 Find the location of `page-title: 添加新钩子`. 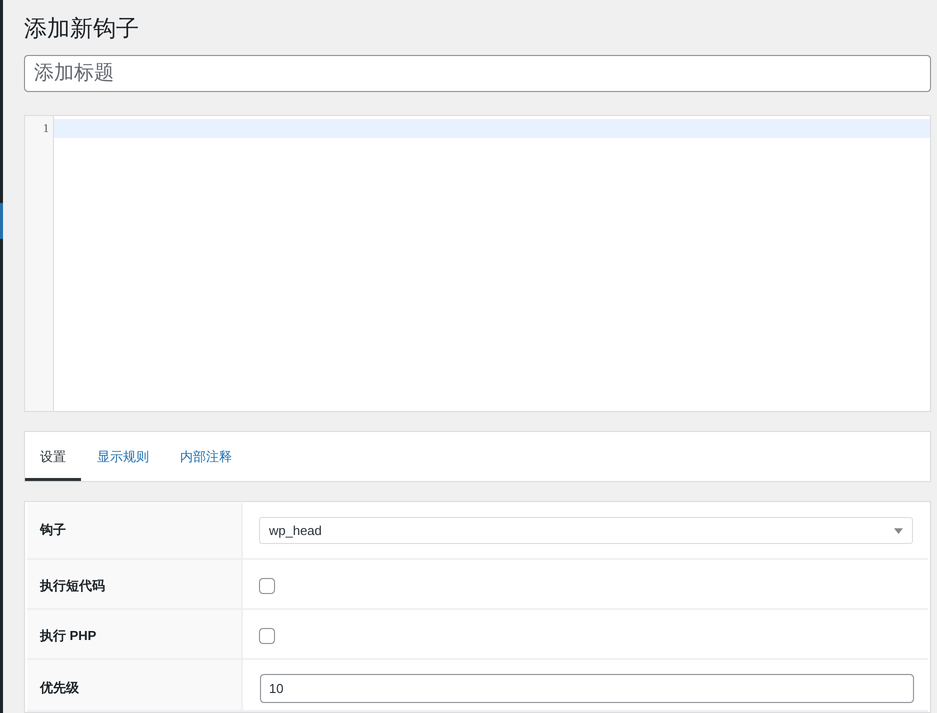

page-title: 添加新钩子 is located at coordinates (81, 28).